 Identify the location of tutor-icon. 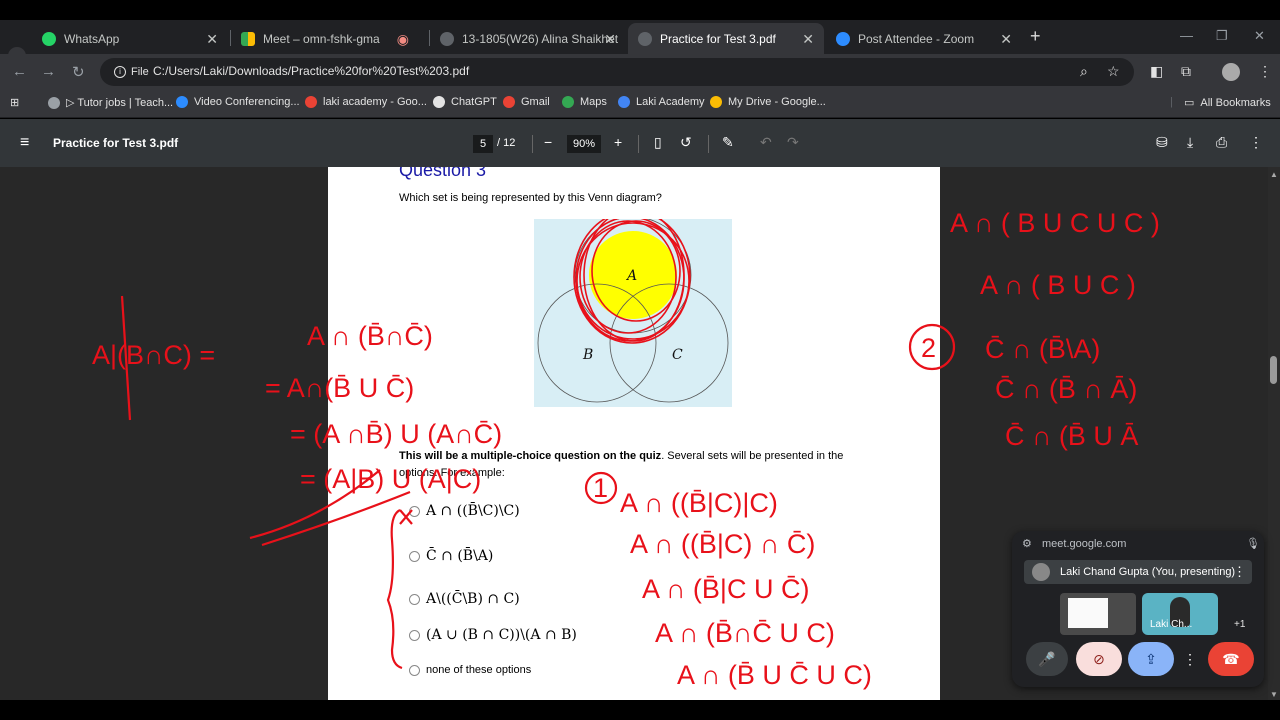
(54, 102).